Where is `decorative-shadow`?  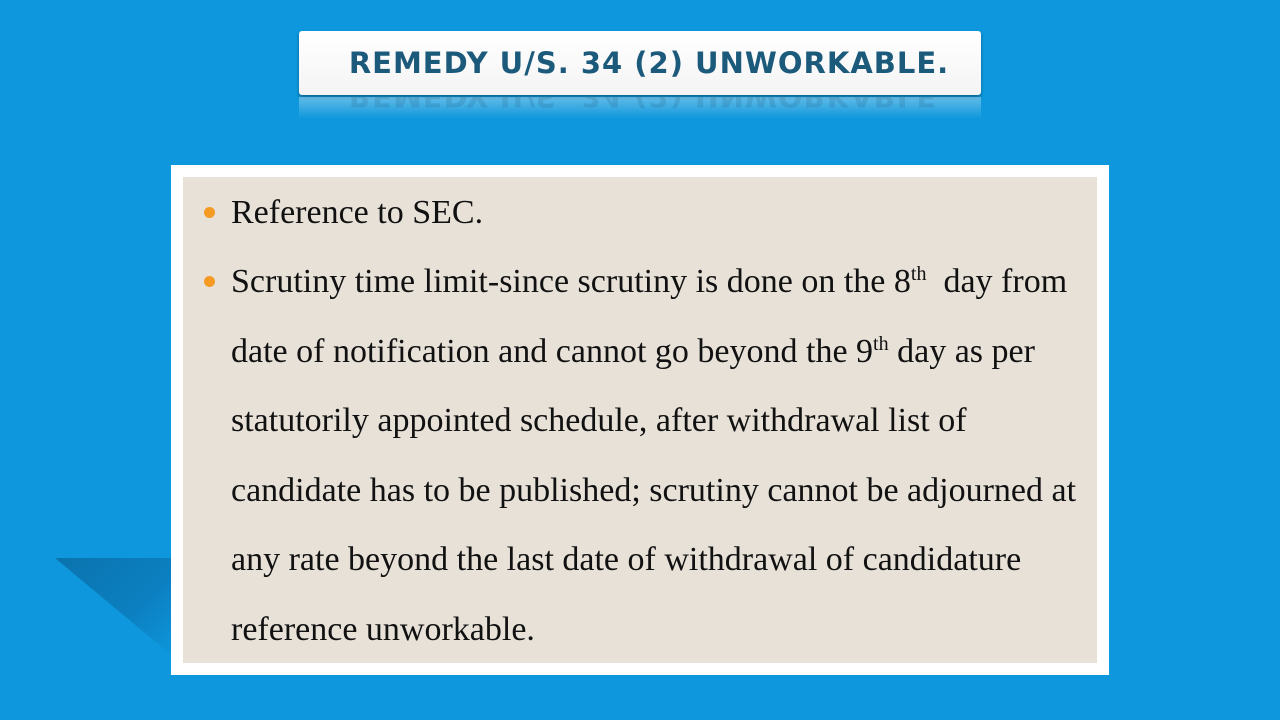
decorative-shadow is located at coordinates (115, 608).